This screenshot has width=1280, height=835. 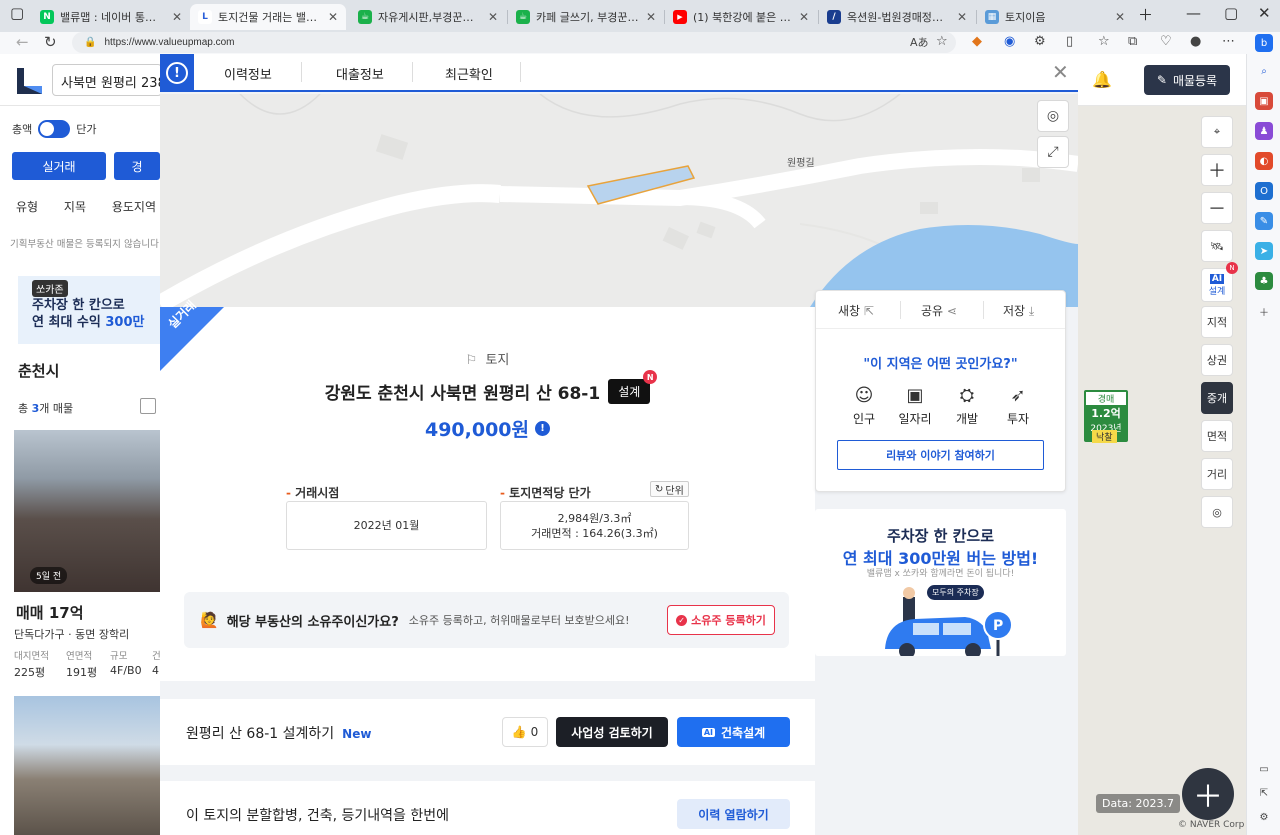 What do you see at coordinates (1040, 41) in the screenshot?
I see `extensions-puzzle-icon: ⚙` at bounding box center [1040, 41].